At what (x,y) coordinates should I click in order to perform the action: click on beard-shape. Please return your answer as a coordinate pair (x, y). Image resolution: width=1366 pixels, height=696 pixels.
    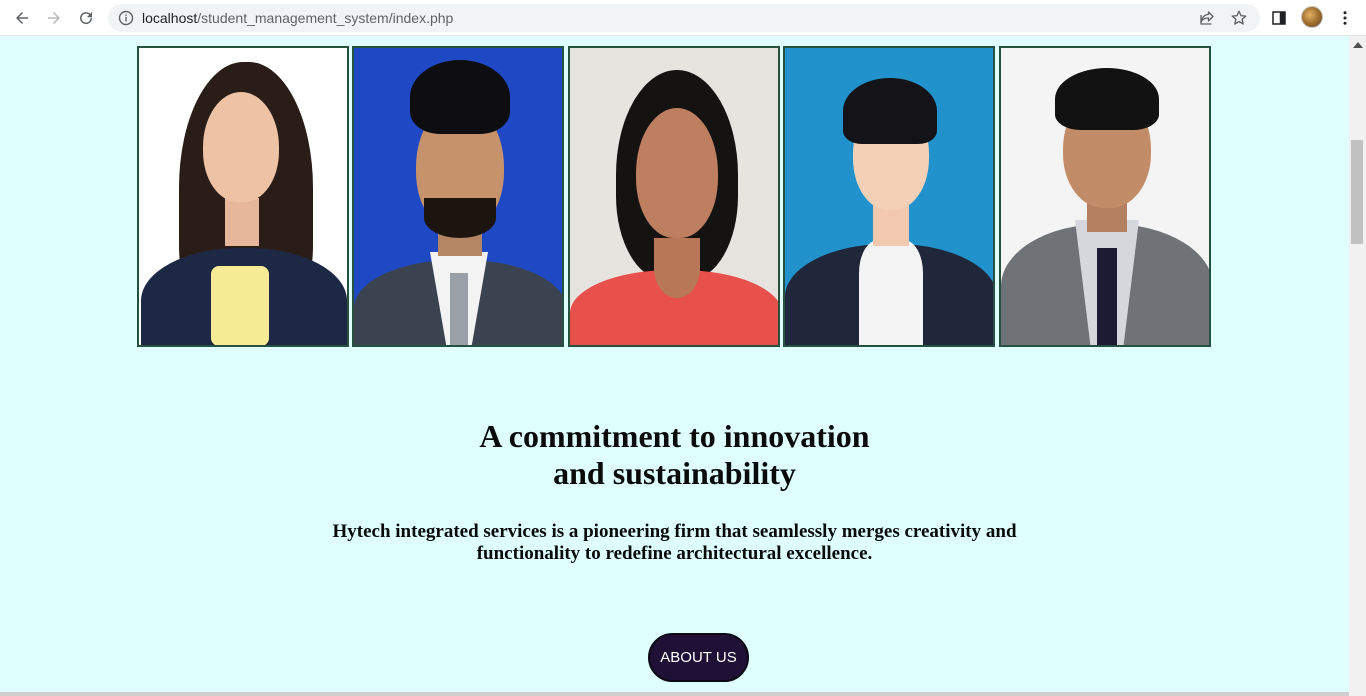
    Looking at the image, I should click on (460, 218).